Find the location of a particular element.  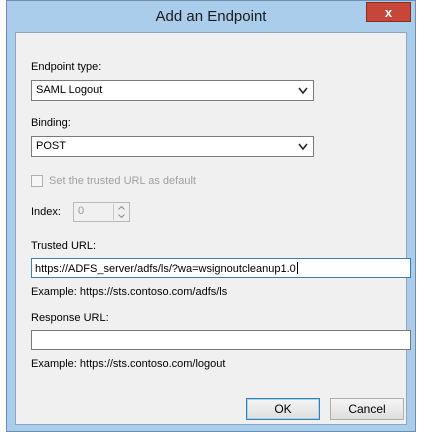

close-icon: x is located at coordinates (388, 12).